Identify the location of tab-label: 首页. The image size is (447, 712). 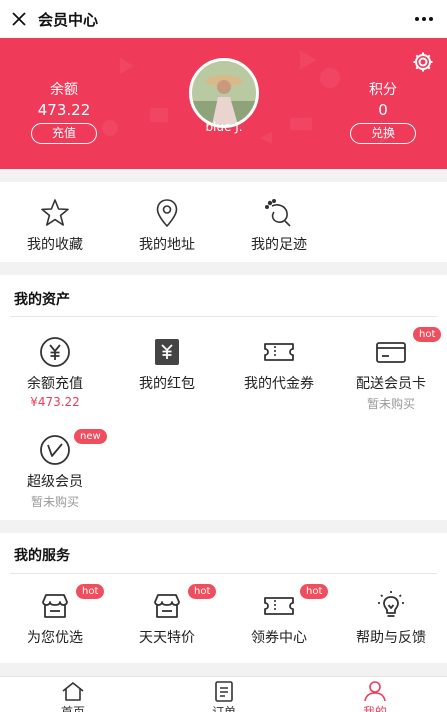
(72, 708).